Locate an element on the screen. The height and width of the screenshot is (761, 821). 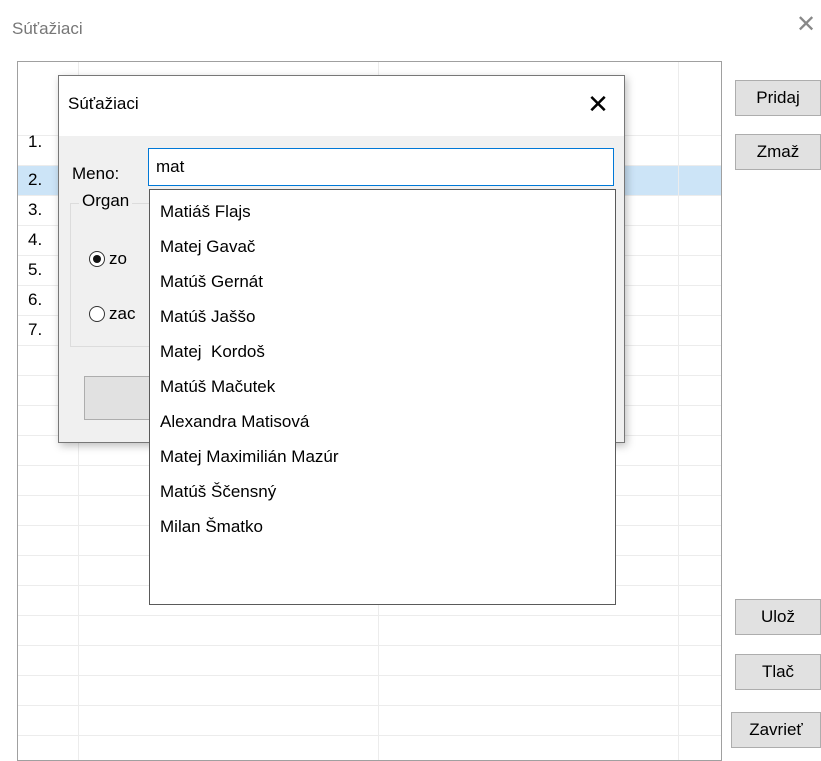
row-number: 6. is located at coordinates (35, 299).